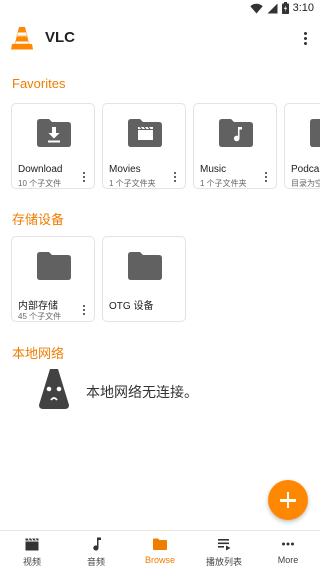  Describe the element at coordinates (40, 183) in the screenshot. I see `card-subtitle: 10 个子文件` at that location.